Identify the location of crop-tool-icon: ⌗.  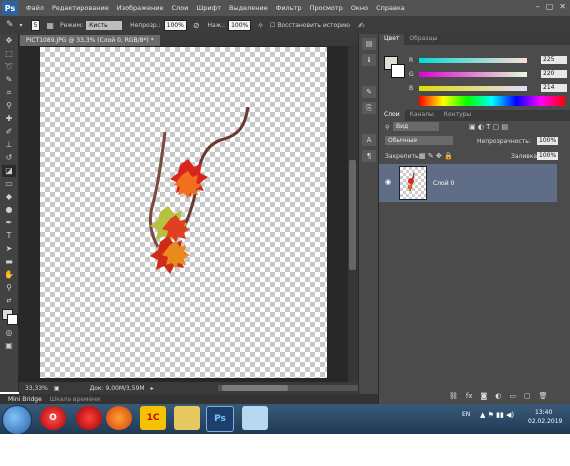
(9, 93).